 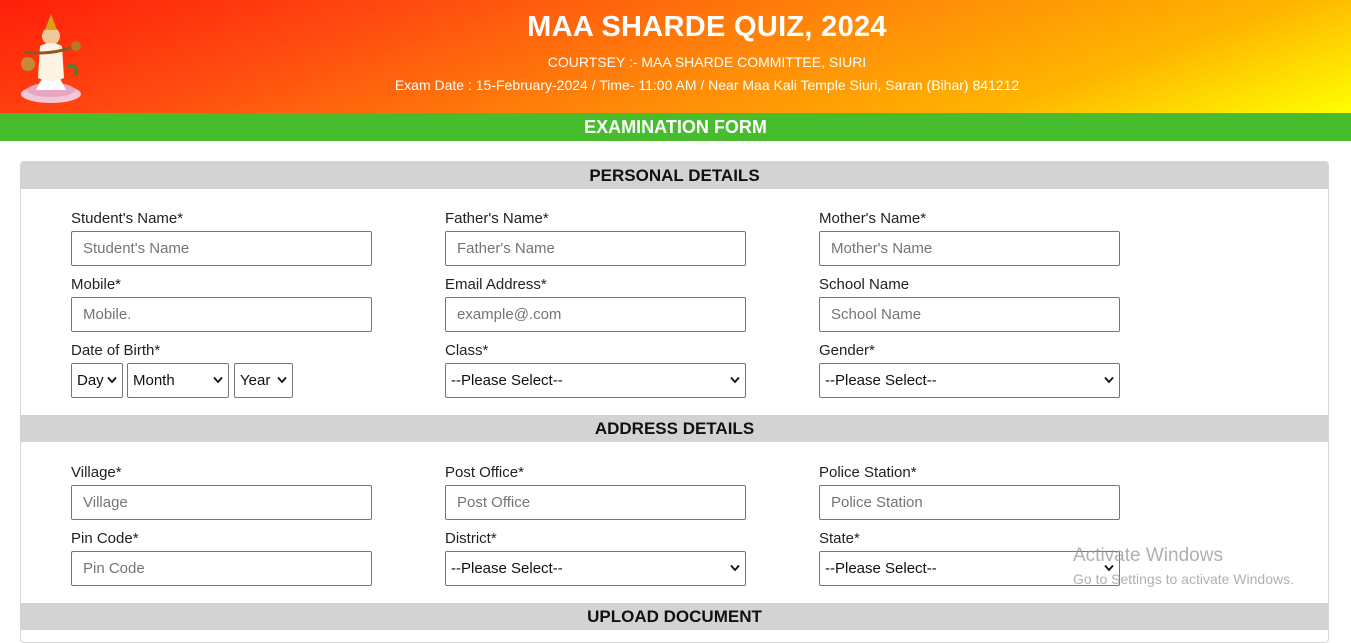 I want to click on state-select-value: --Please Select--, so click(x=881, y=568).